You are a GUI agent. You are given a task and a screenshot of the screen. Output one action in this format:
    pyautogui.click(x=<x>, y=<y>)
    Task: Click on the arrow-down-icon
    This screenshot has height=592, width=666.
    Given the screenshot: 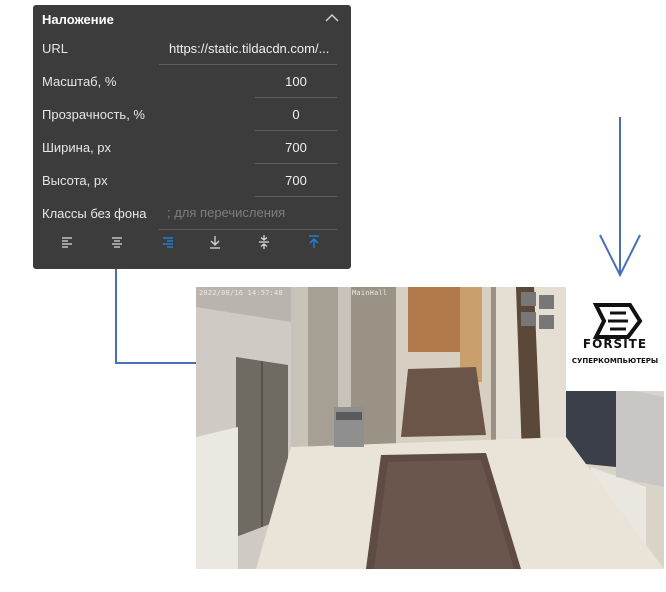 What is the action you would take?
    pyautogui.click(x=620, y=197)
    